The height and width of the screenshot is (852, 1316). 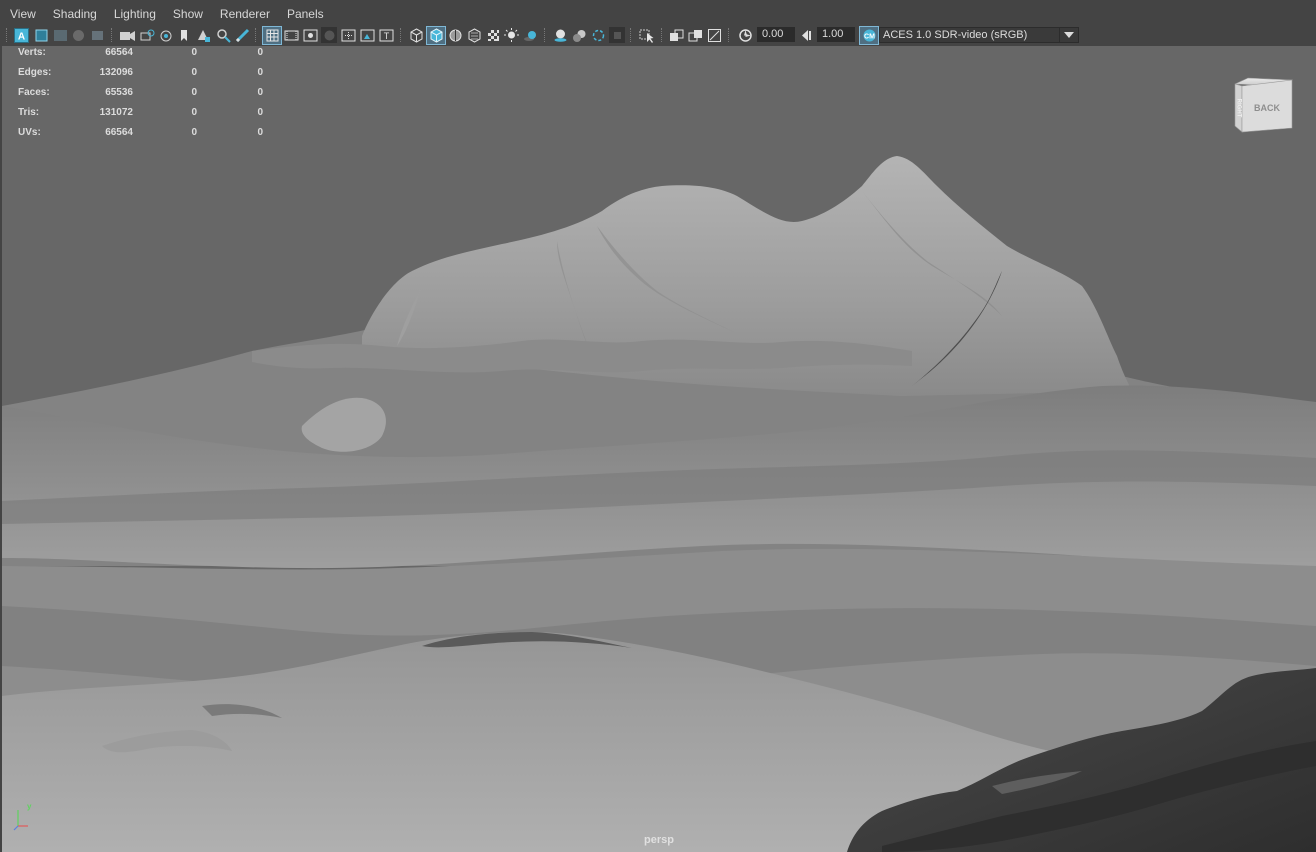 What do you see at coordinates (147, 35) in the screenshot?
I see `lock-camera-icon` at bounding box center [147, 35].